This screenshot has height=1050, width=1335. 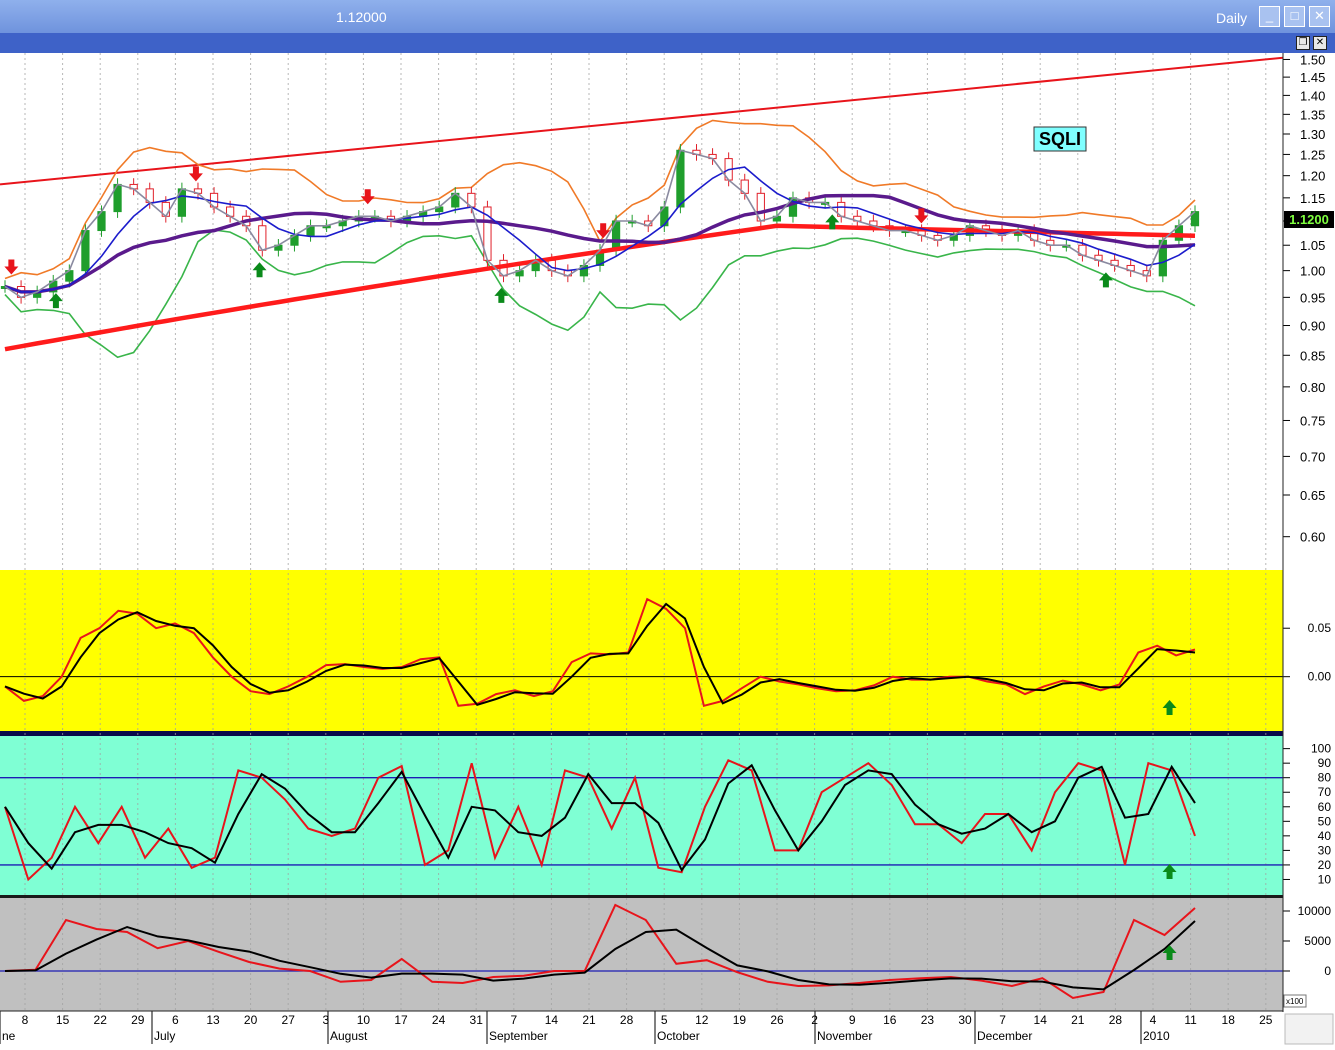 What do you see at coordinates (1153, 1020) in the screenshot?
I see `x-day-label: 4` at bounding box center [1153, 1020].